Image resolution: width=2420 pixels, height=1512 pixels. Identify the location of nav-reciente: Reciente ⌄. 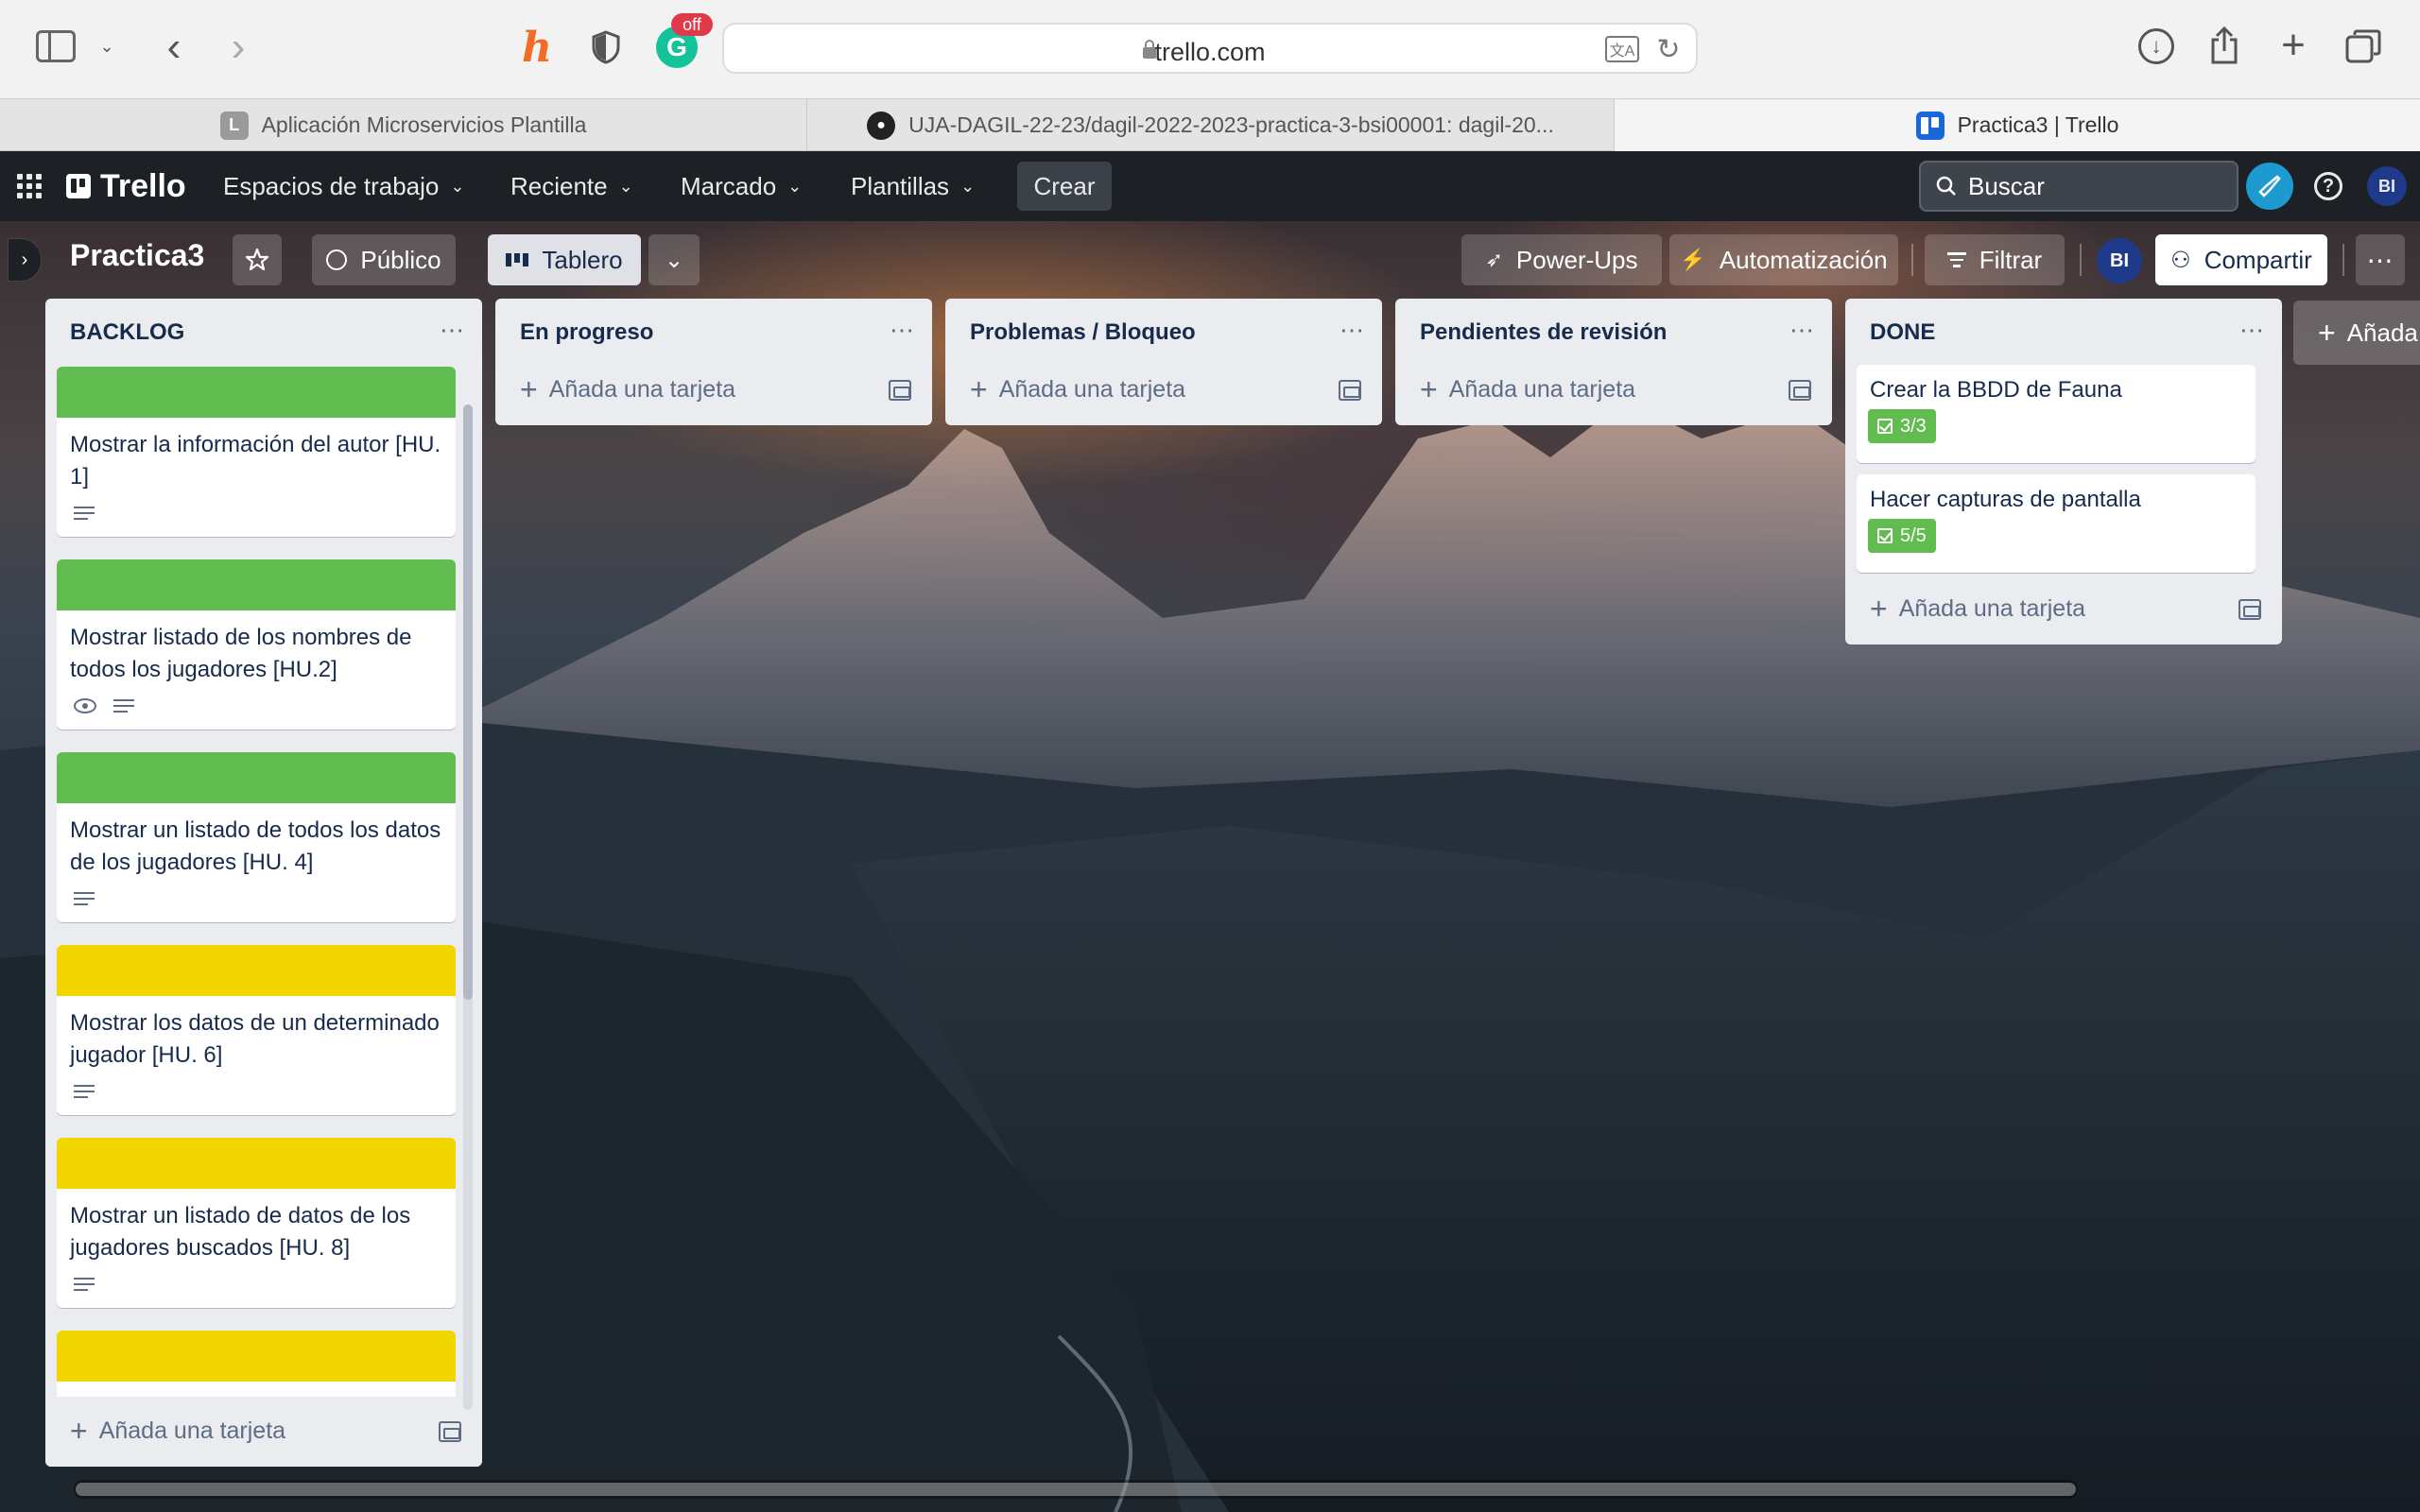
(571, 186).